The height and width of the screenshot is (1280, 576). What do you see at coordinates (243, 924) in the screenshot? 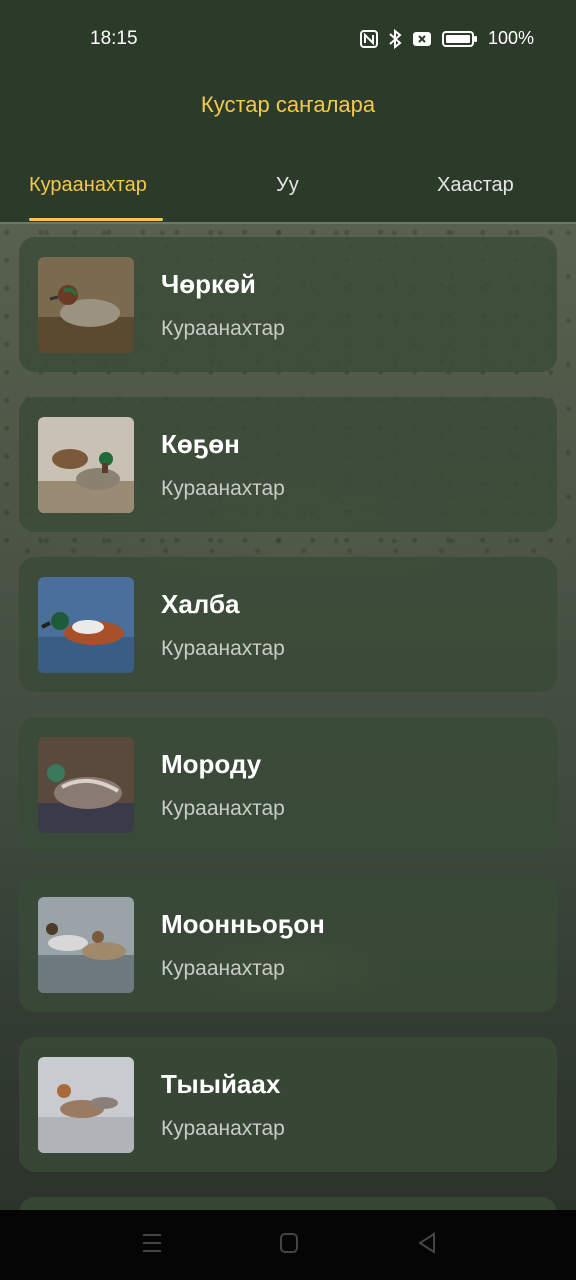
I see `bird-name: Моонньоҕон` at bounding box center [243, 924].